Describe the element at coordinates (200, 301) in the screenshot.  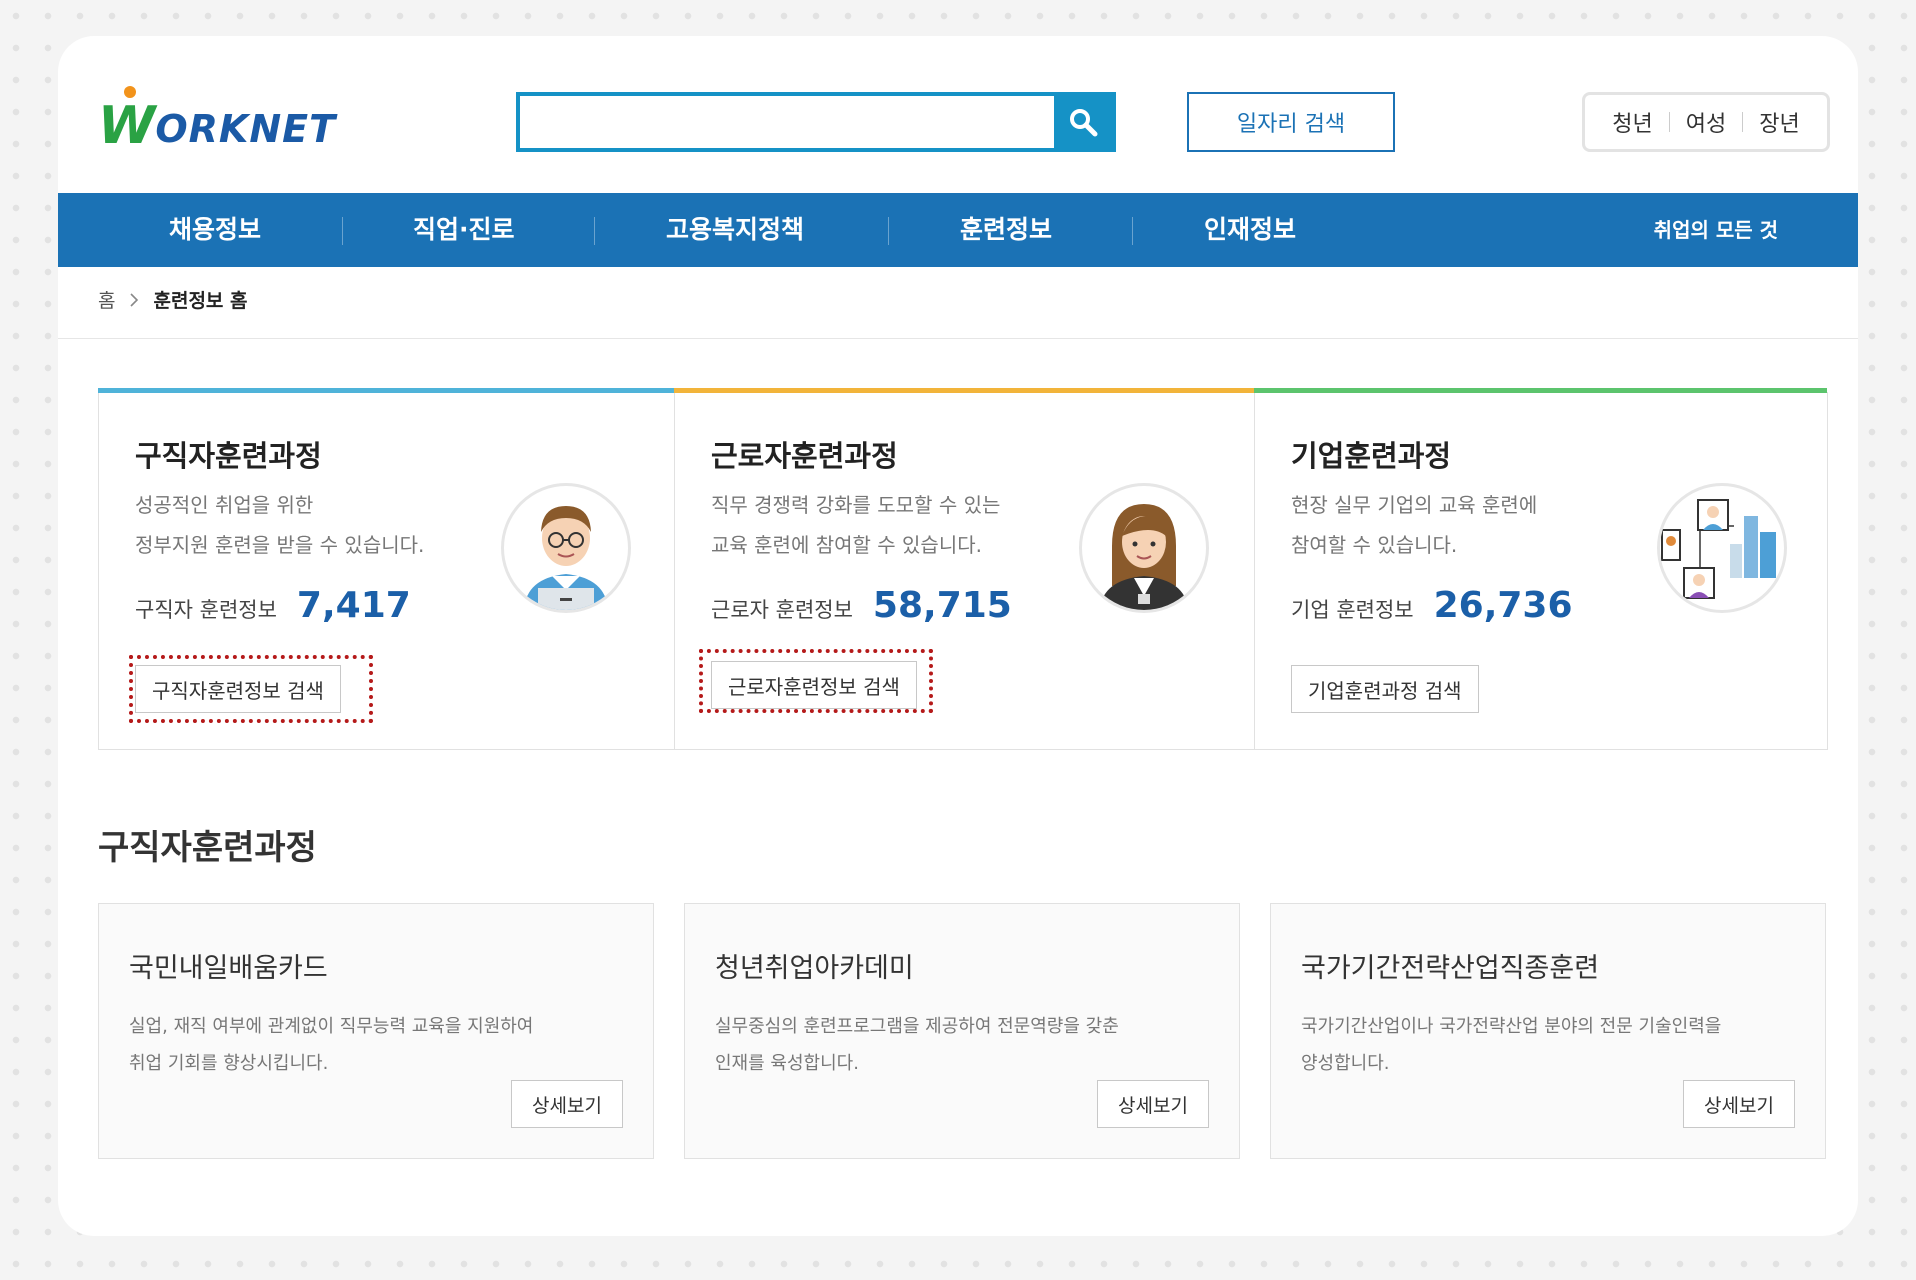
I see `breadcrumb-current: 훈련정보 홈` at that location.